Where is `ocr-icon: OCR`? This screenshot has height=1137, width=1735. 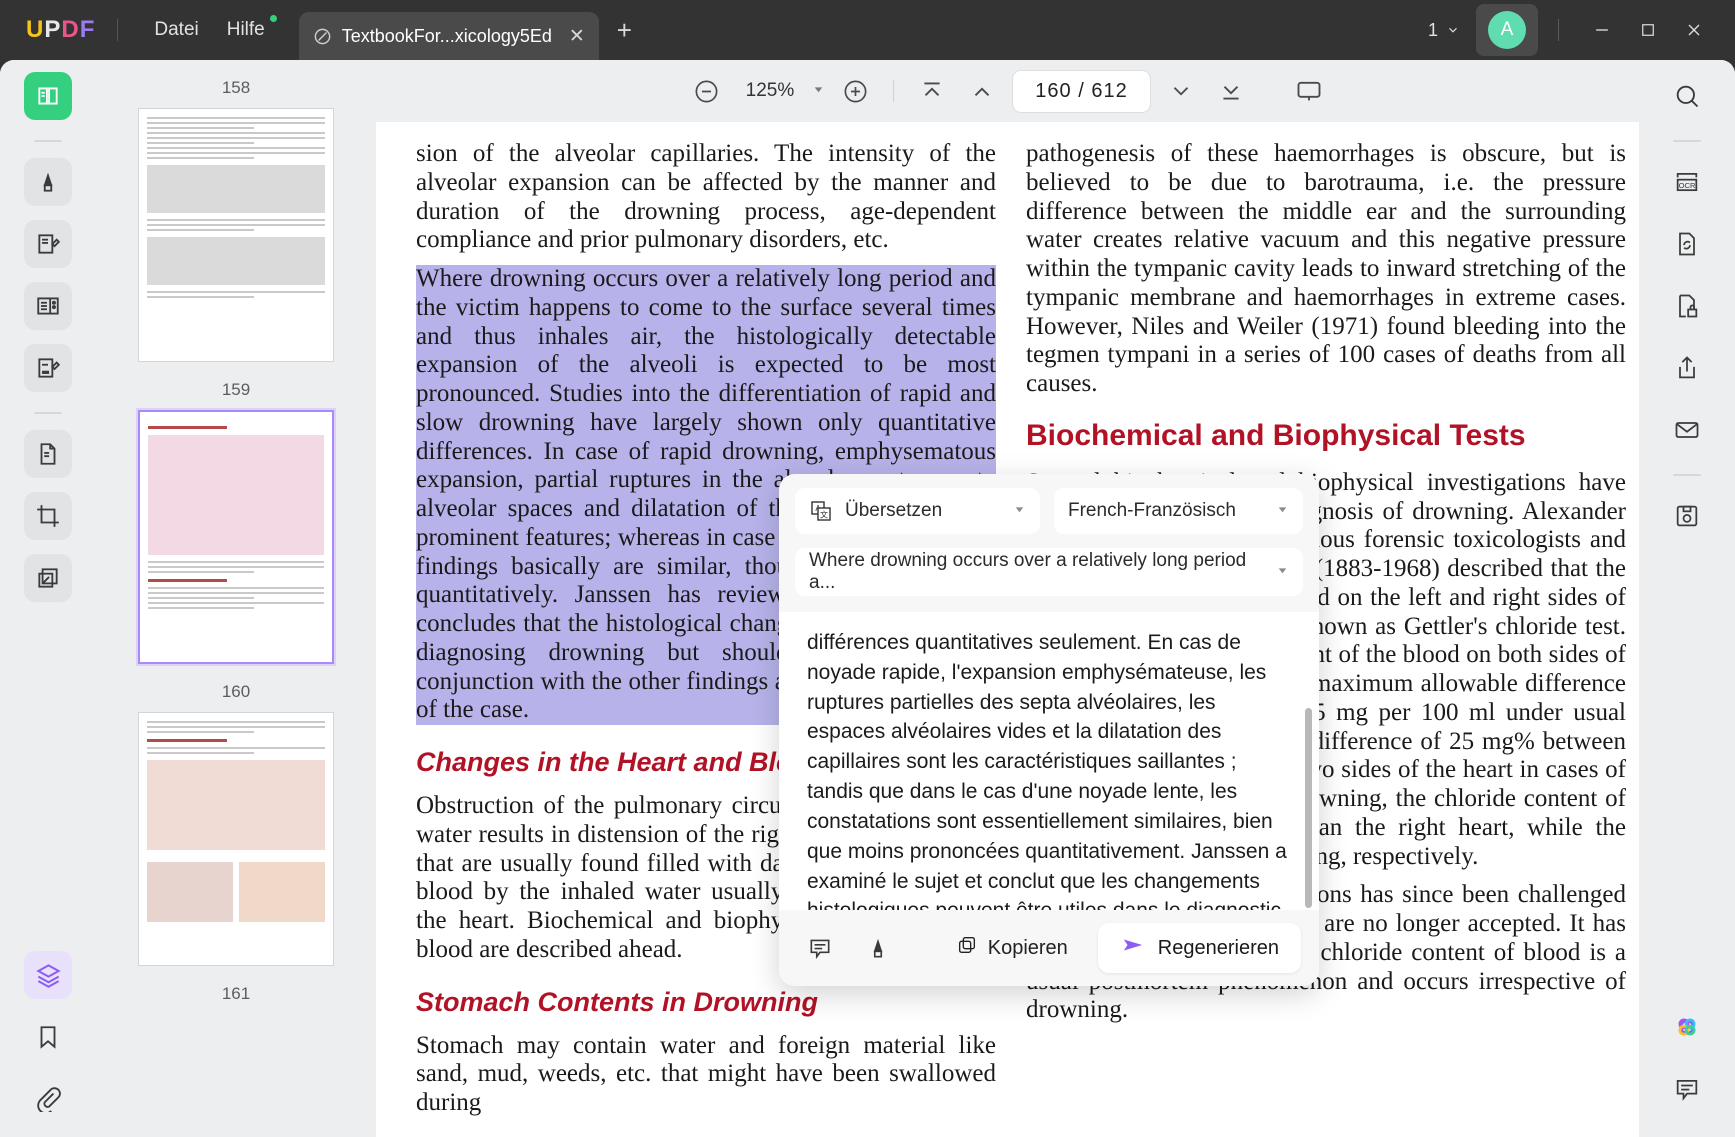 ocr-icon: OCR is located at coordinates (1687, 182).